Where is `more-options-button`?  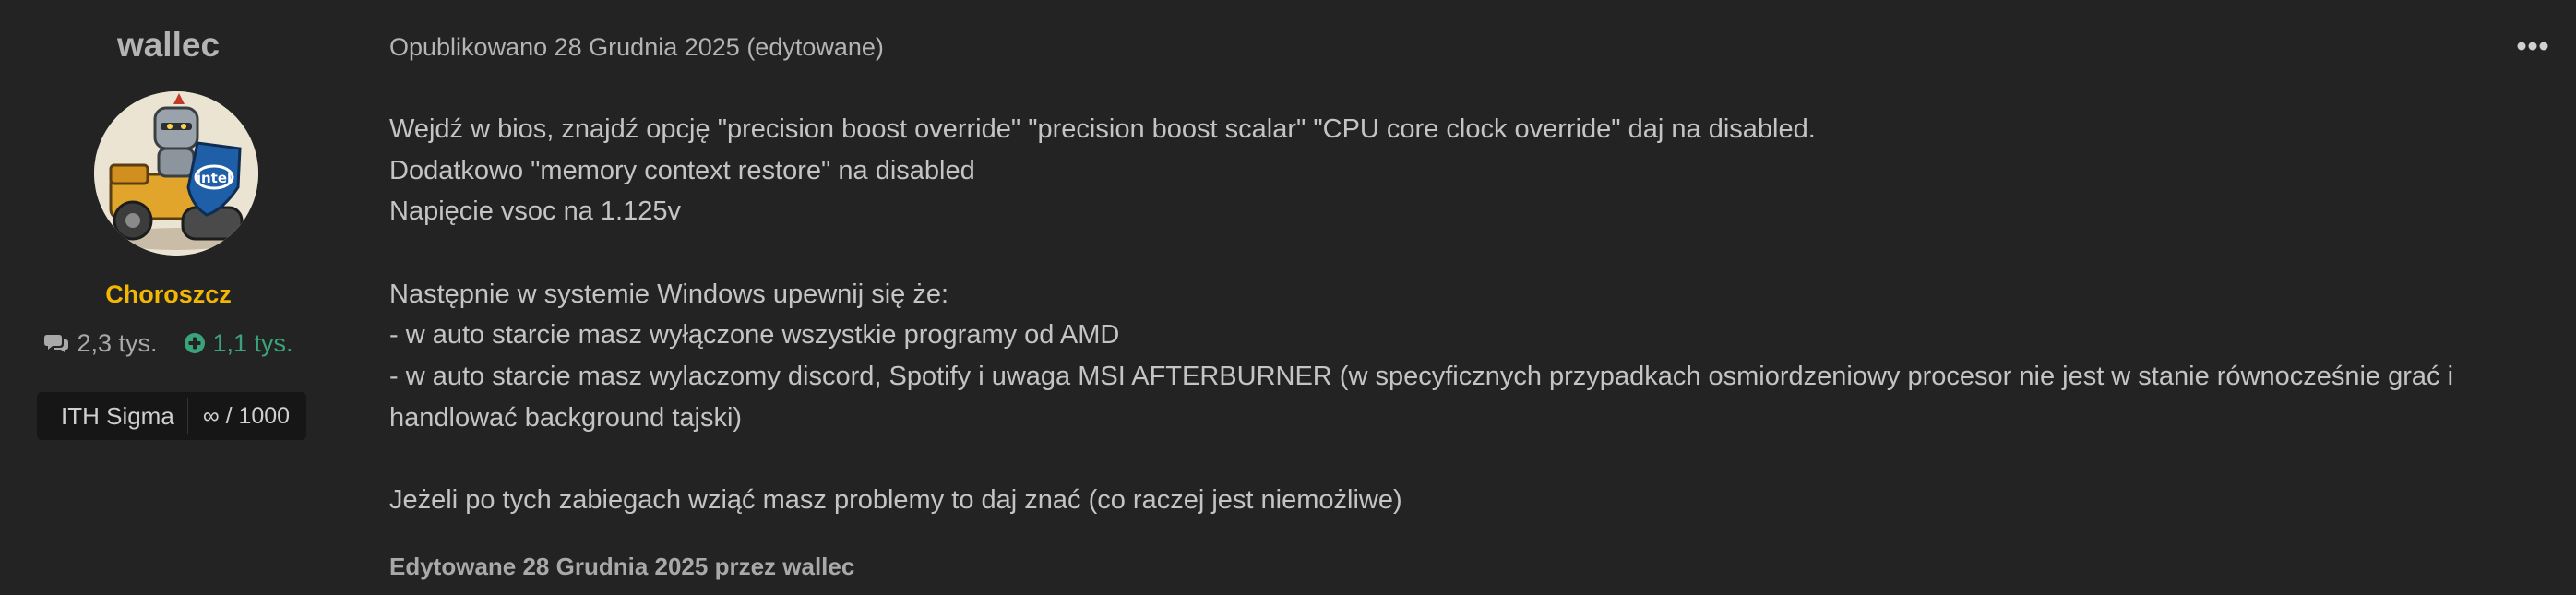
more-options-button is located at coordinates (2532, 46).